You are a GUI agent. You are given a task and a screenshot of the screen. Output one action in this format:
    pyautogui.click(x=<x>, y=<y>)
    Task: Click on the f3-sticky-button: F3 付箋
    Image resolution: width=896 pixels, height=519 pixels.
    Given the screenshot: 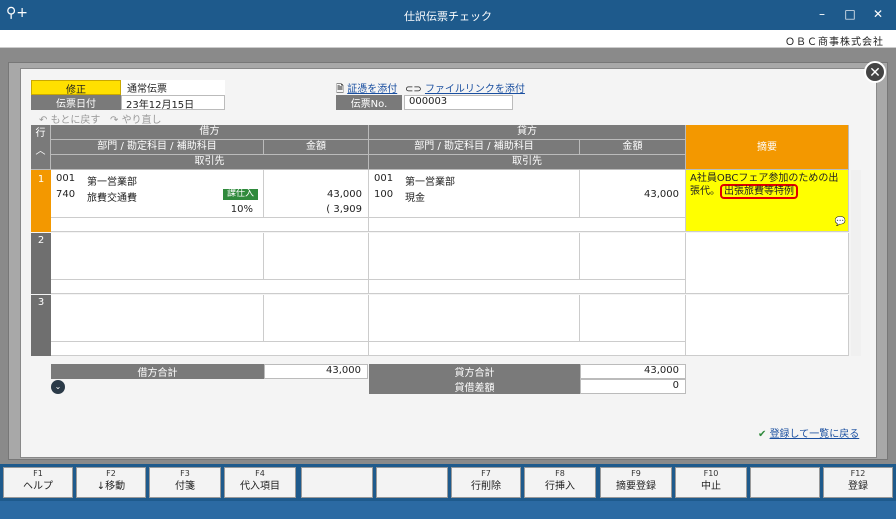 What is the action you would take?
    pyautogui.click(x=185, y=482)
    